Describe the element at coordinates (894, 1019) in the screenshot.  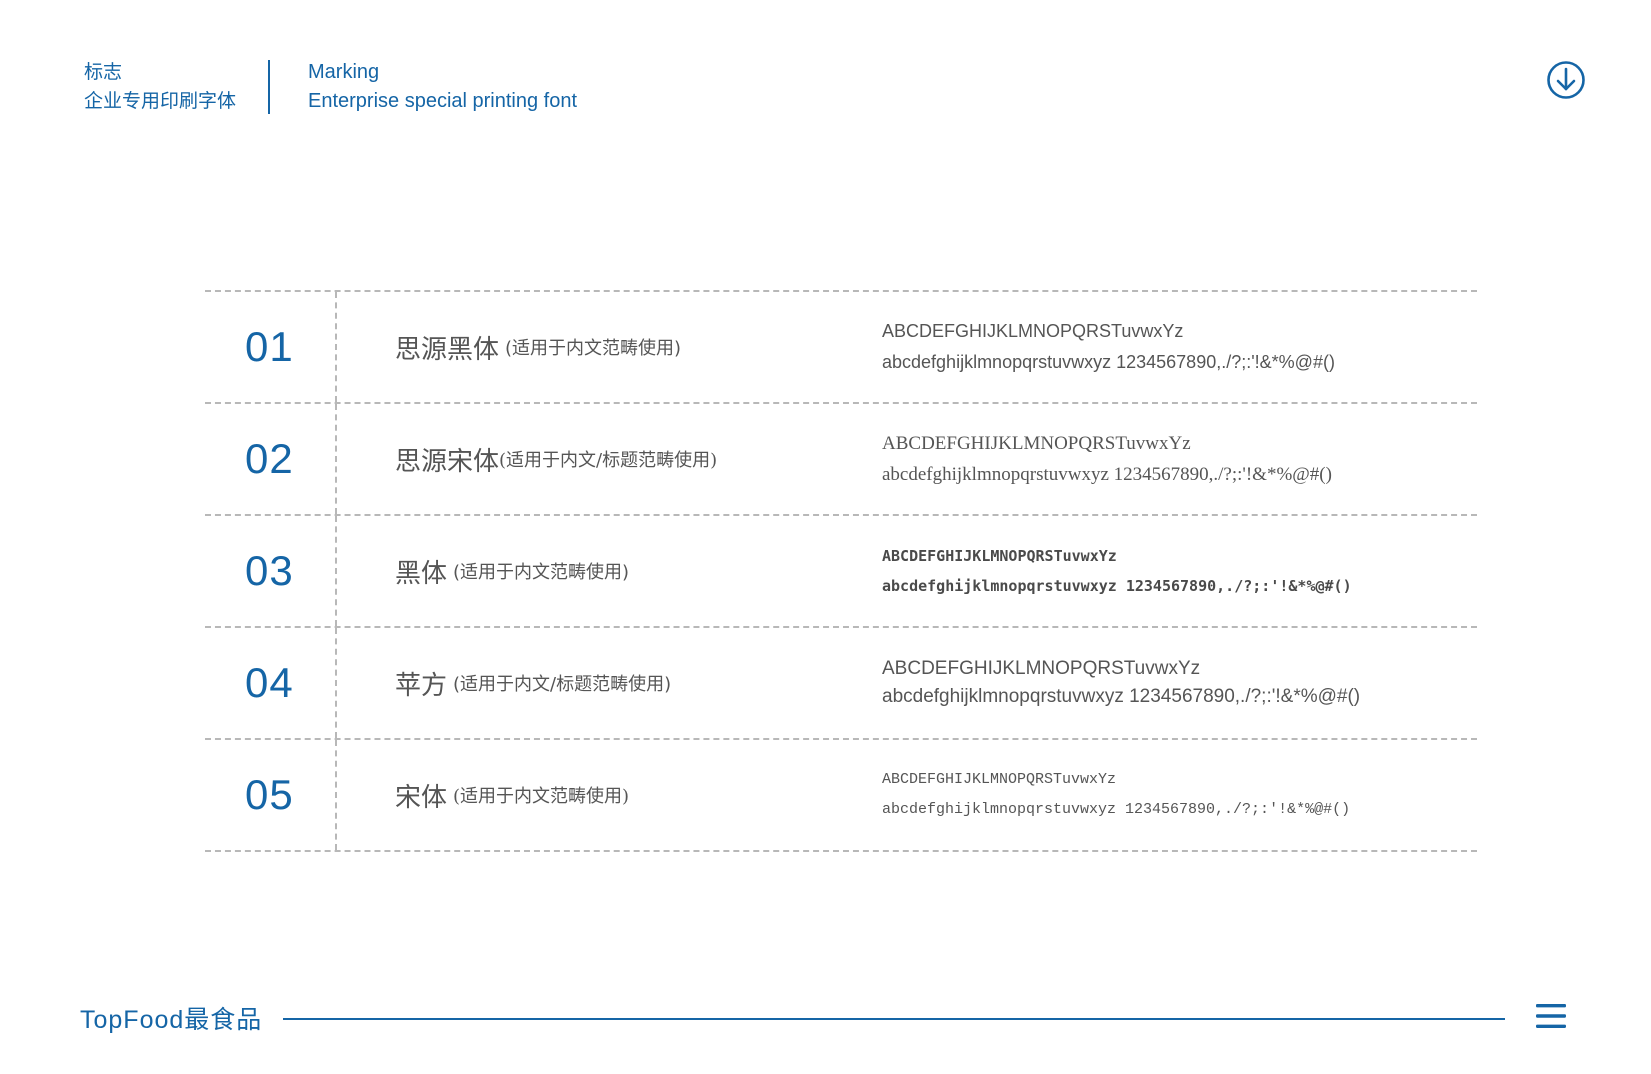
I see `footer-divider` at that location.